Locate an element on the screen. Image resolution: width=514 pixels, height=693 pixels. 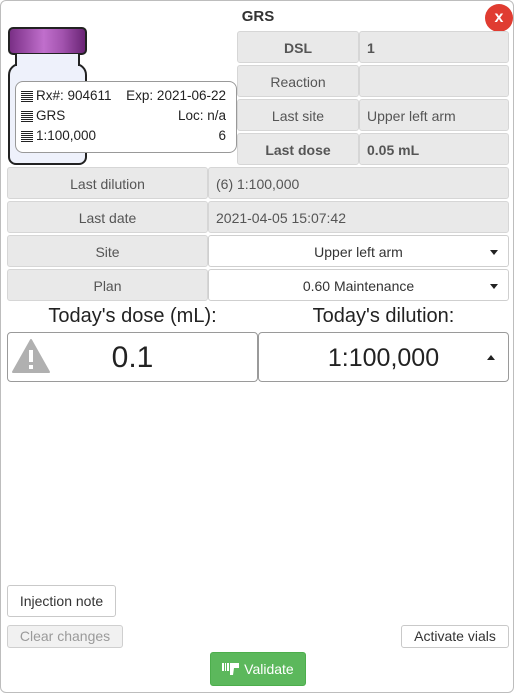
last-site-value: Upper left arm is located at coordinates (434, 115).